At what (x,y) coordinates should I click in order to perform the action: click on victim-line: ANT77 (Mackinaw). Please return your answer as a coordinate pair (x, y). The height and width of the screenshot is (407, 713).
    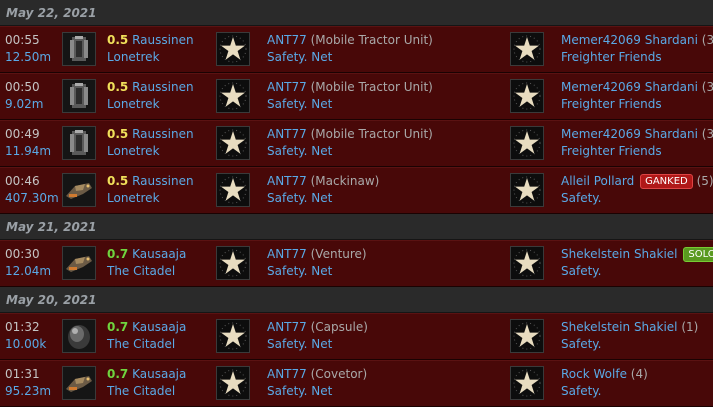
    Looking at the image, I should click on (323, 181).